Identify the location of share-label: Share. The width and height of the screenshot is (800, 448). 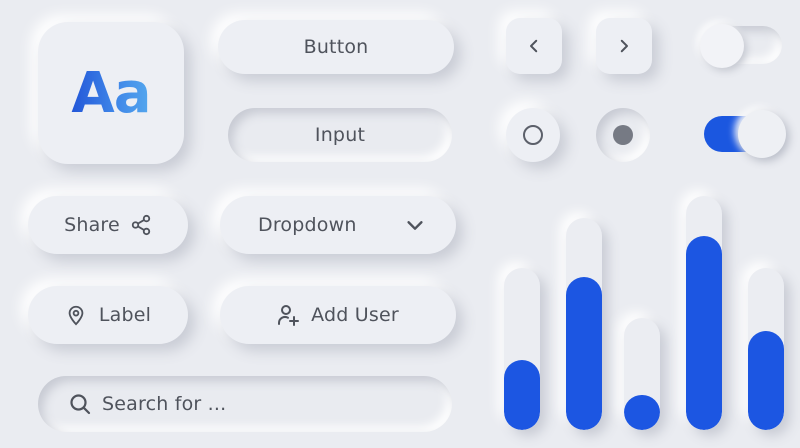
(92, 225).